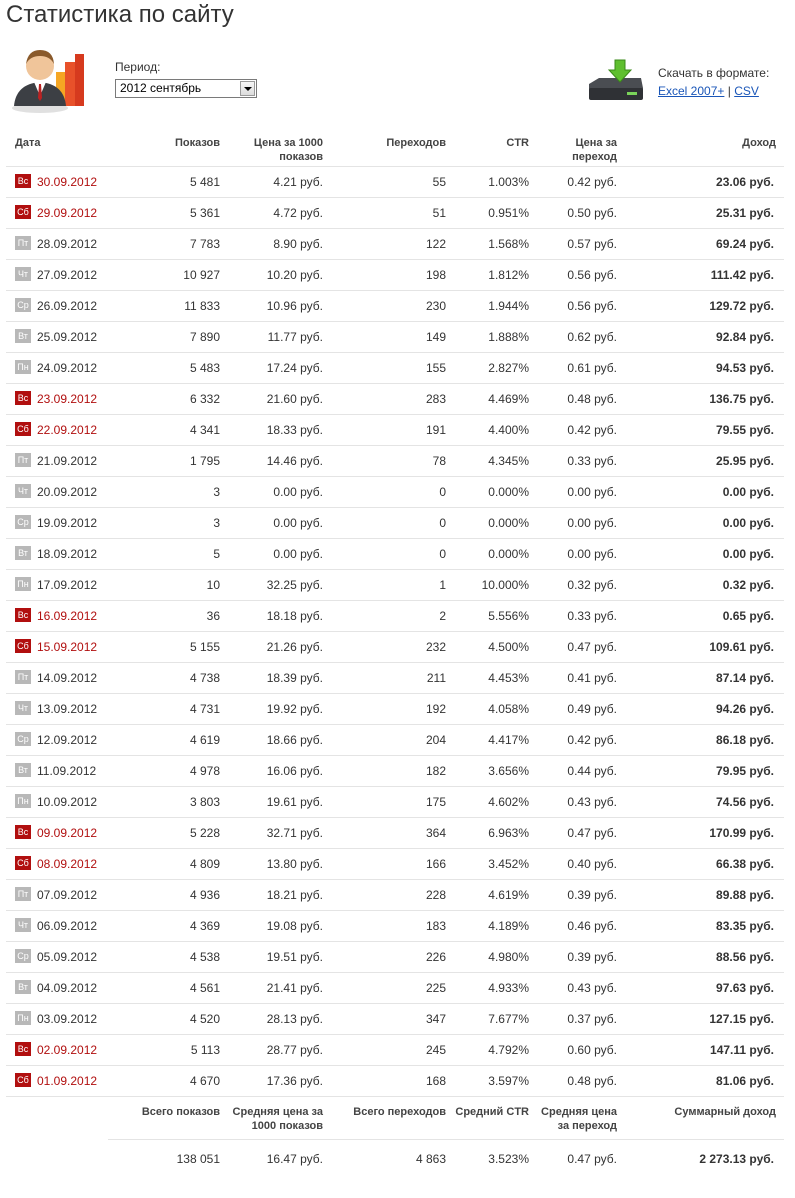 Image resolution: width=795 pixels, height=1198 pixels. Describe the element at coordinates (28, 143) in the screenshot. I see `header-date: Дата` at that location.